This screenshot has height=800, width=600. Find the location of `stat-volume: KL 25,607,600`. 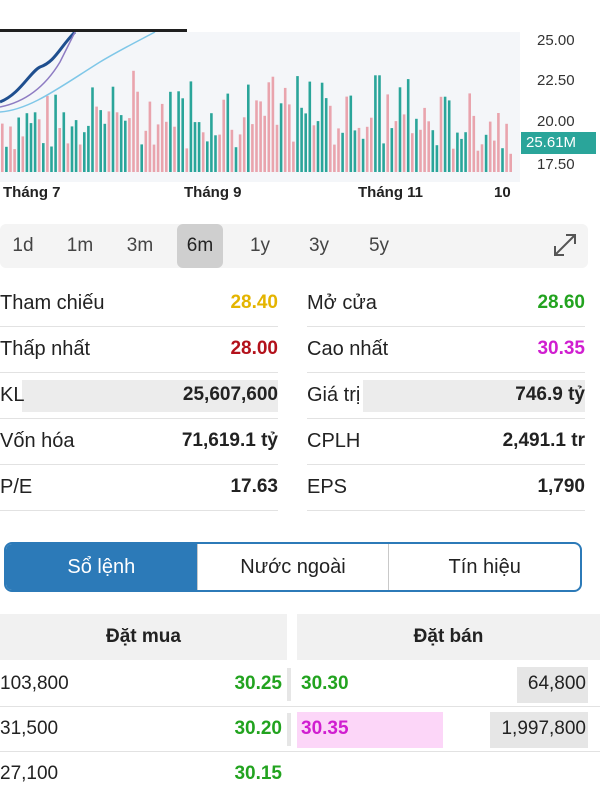

stat-volume: KL 25,607,600 is located at coordinates (139, 396).